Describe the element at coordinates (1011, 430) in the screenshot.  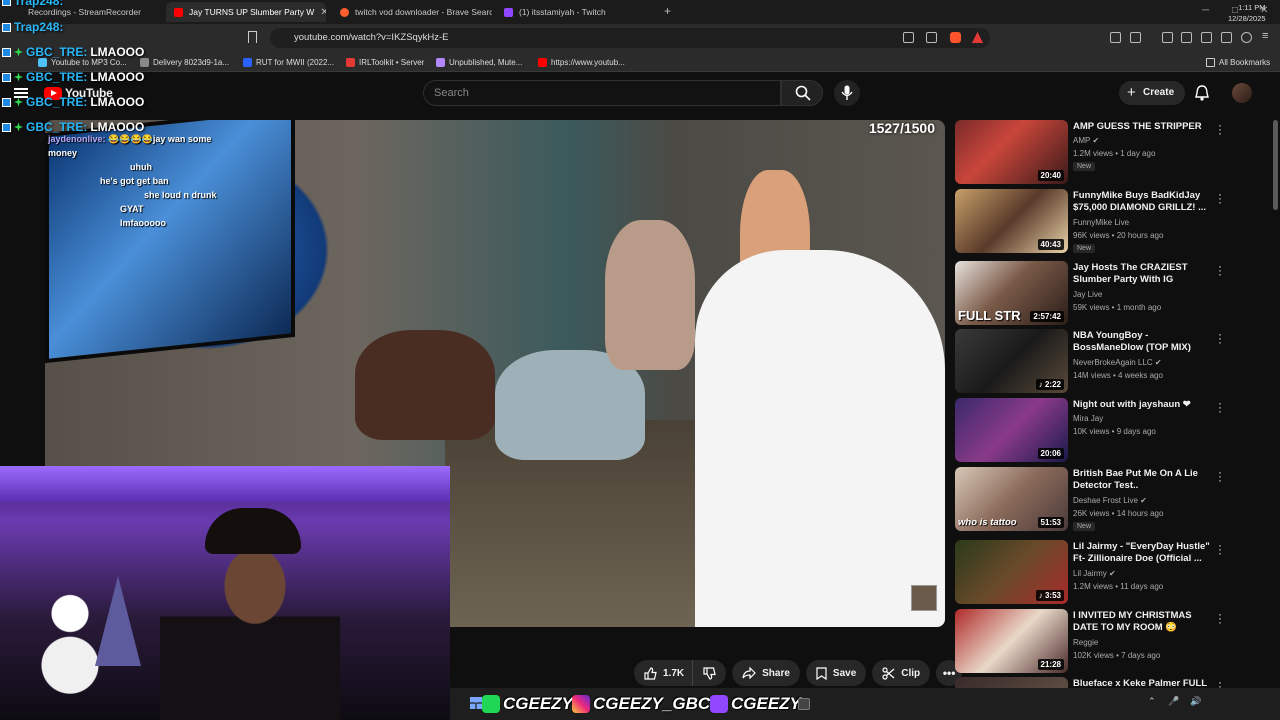
I see `video-thumbnail: 20:06` at that location.